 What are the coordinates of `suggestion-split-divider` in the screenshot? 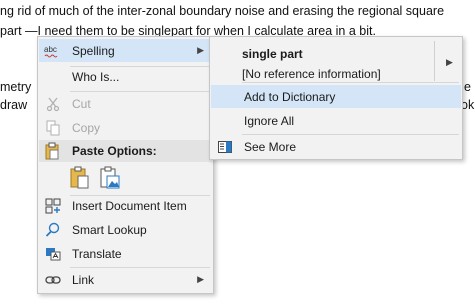 It's located at (434, 61).